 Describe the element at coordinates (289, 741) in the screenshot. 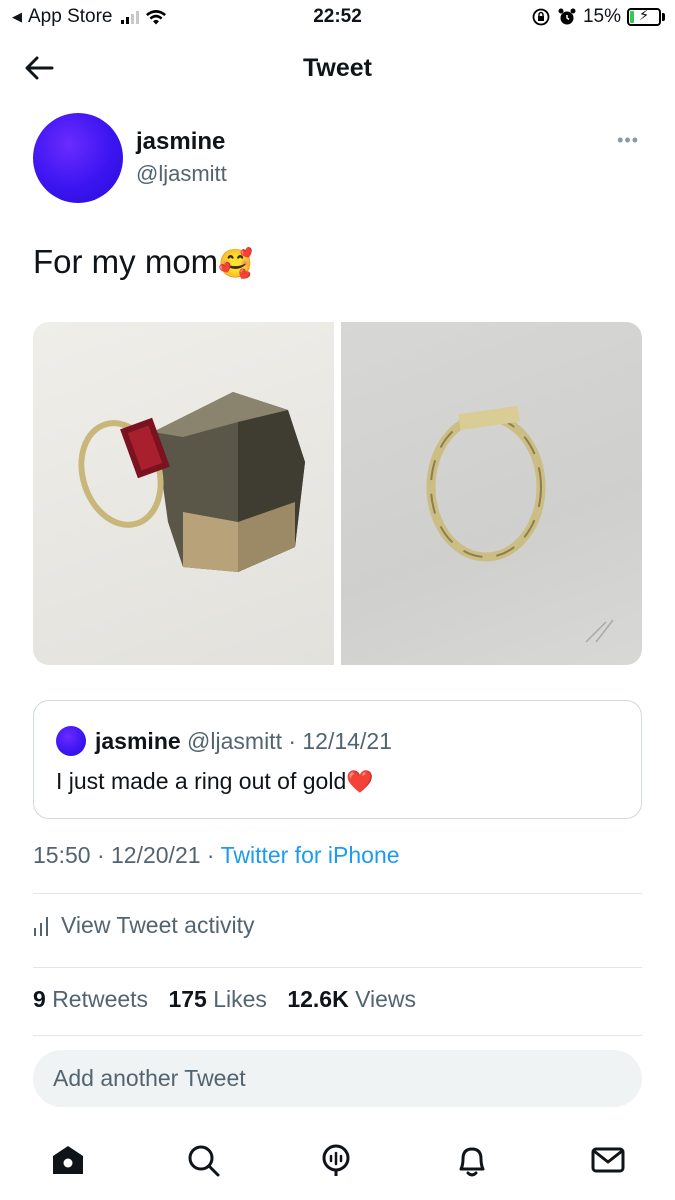

I see `quoted-meta: @ljasmitt · 12/14/21` at that location.